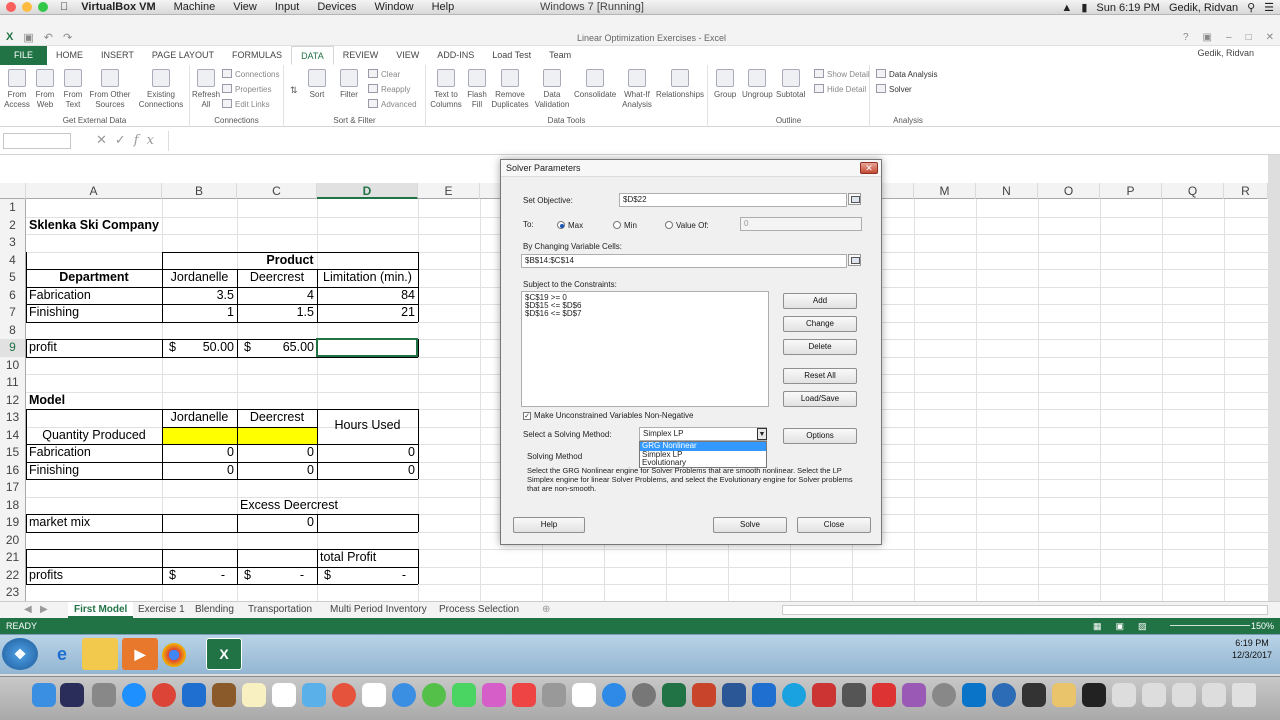 The image size is (1280, 720). I want to click on account-user: Gedik, Ridvan, so click(1225, 53).